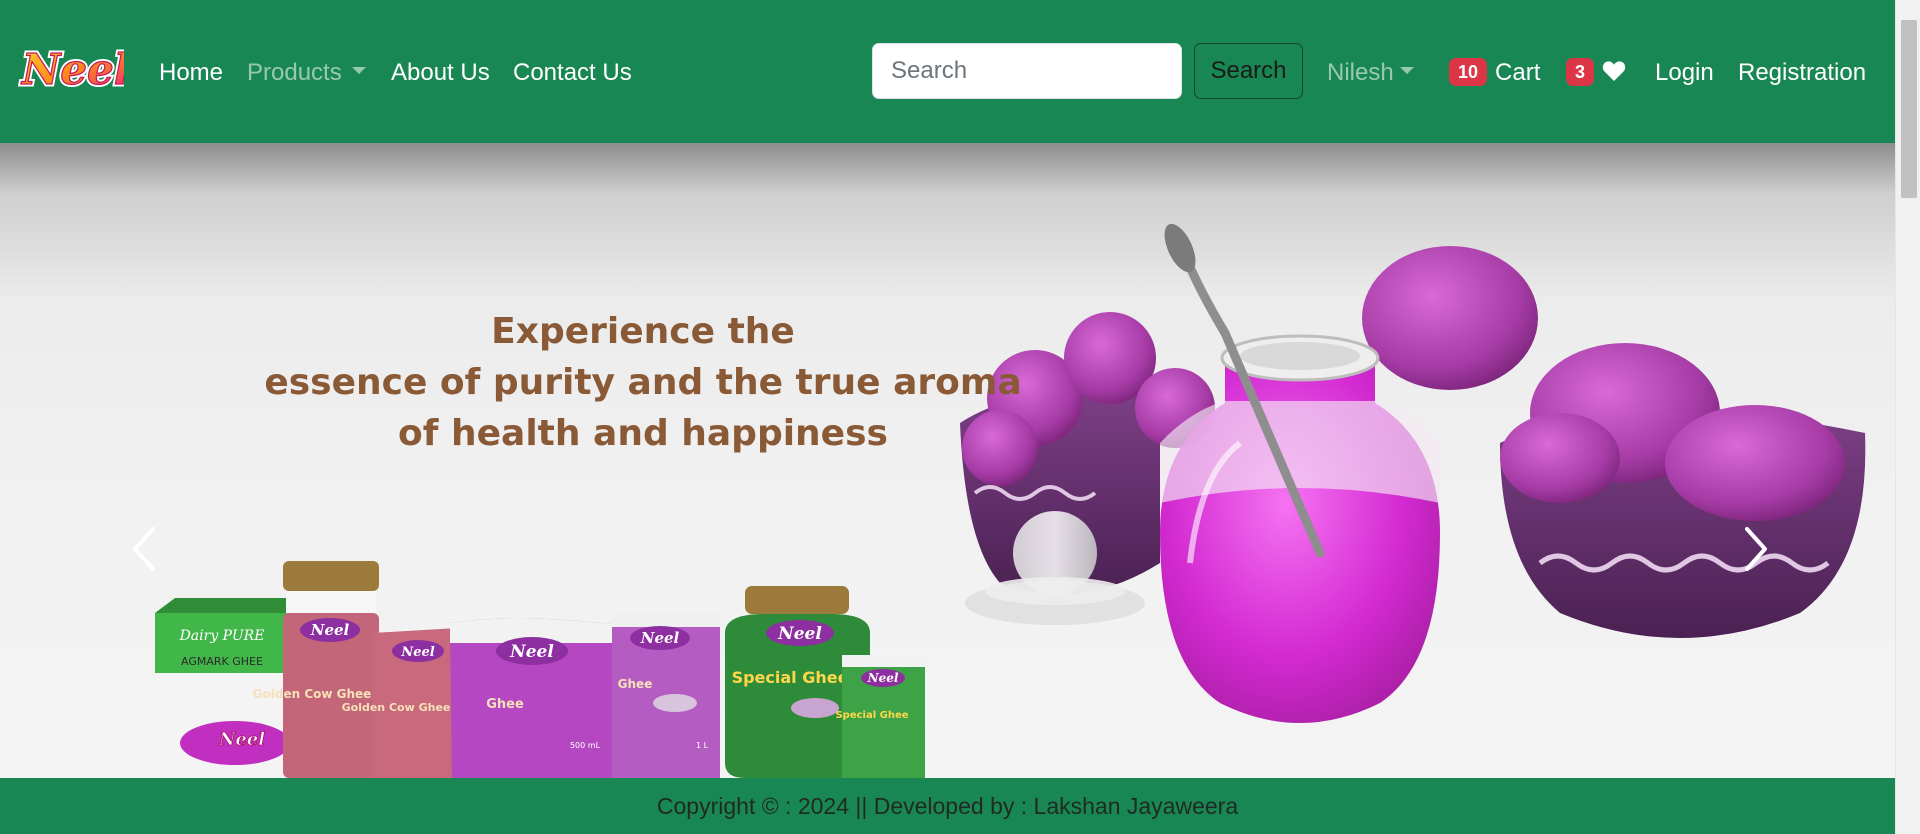  Describe the element at coordinates (585, 745) in the screenshot. I see `svg-text: 500 mL` at that location.